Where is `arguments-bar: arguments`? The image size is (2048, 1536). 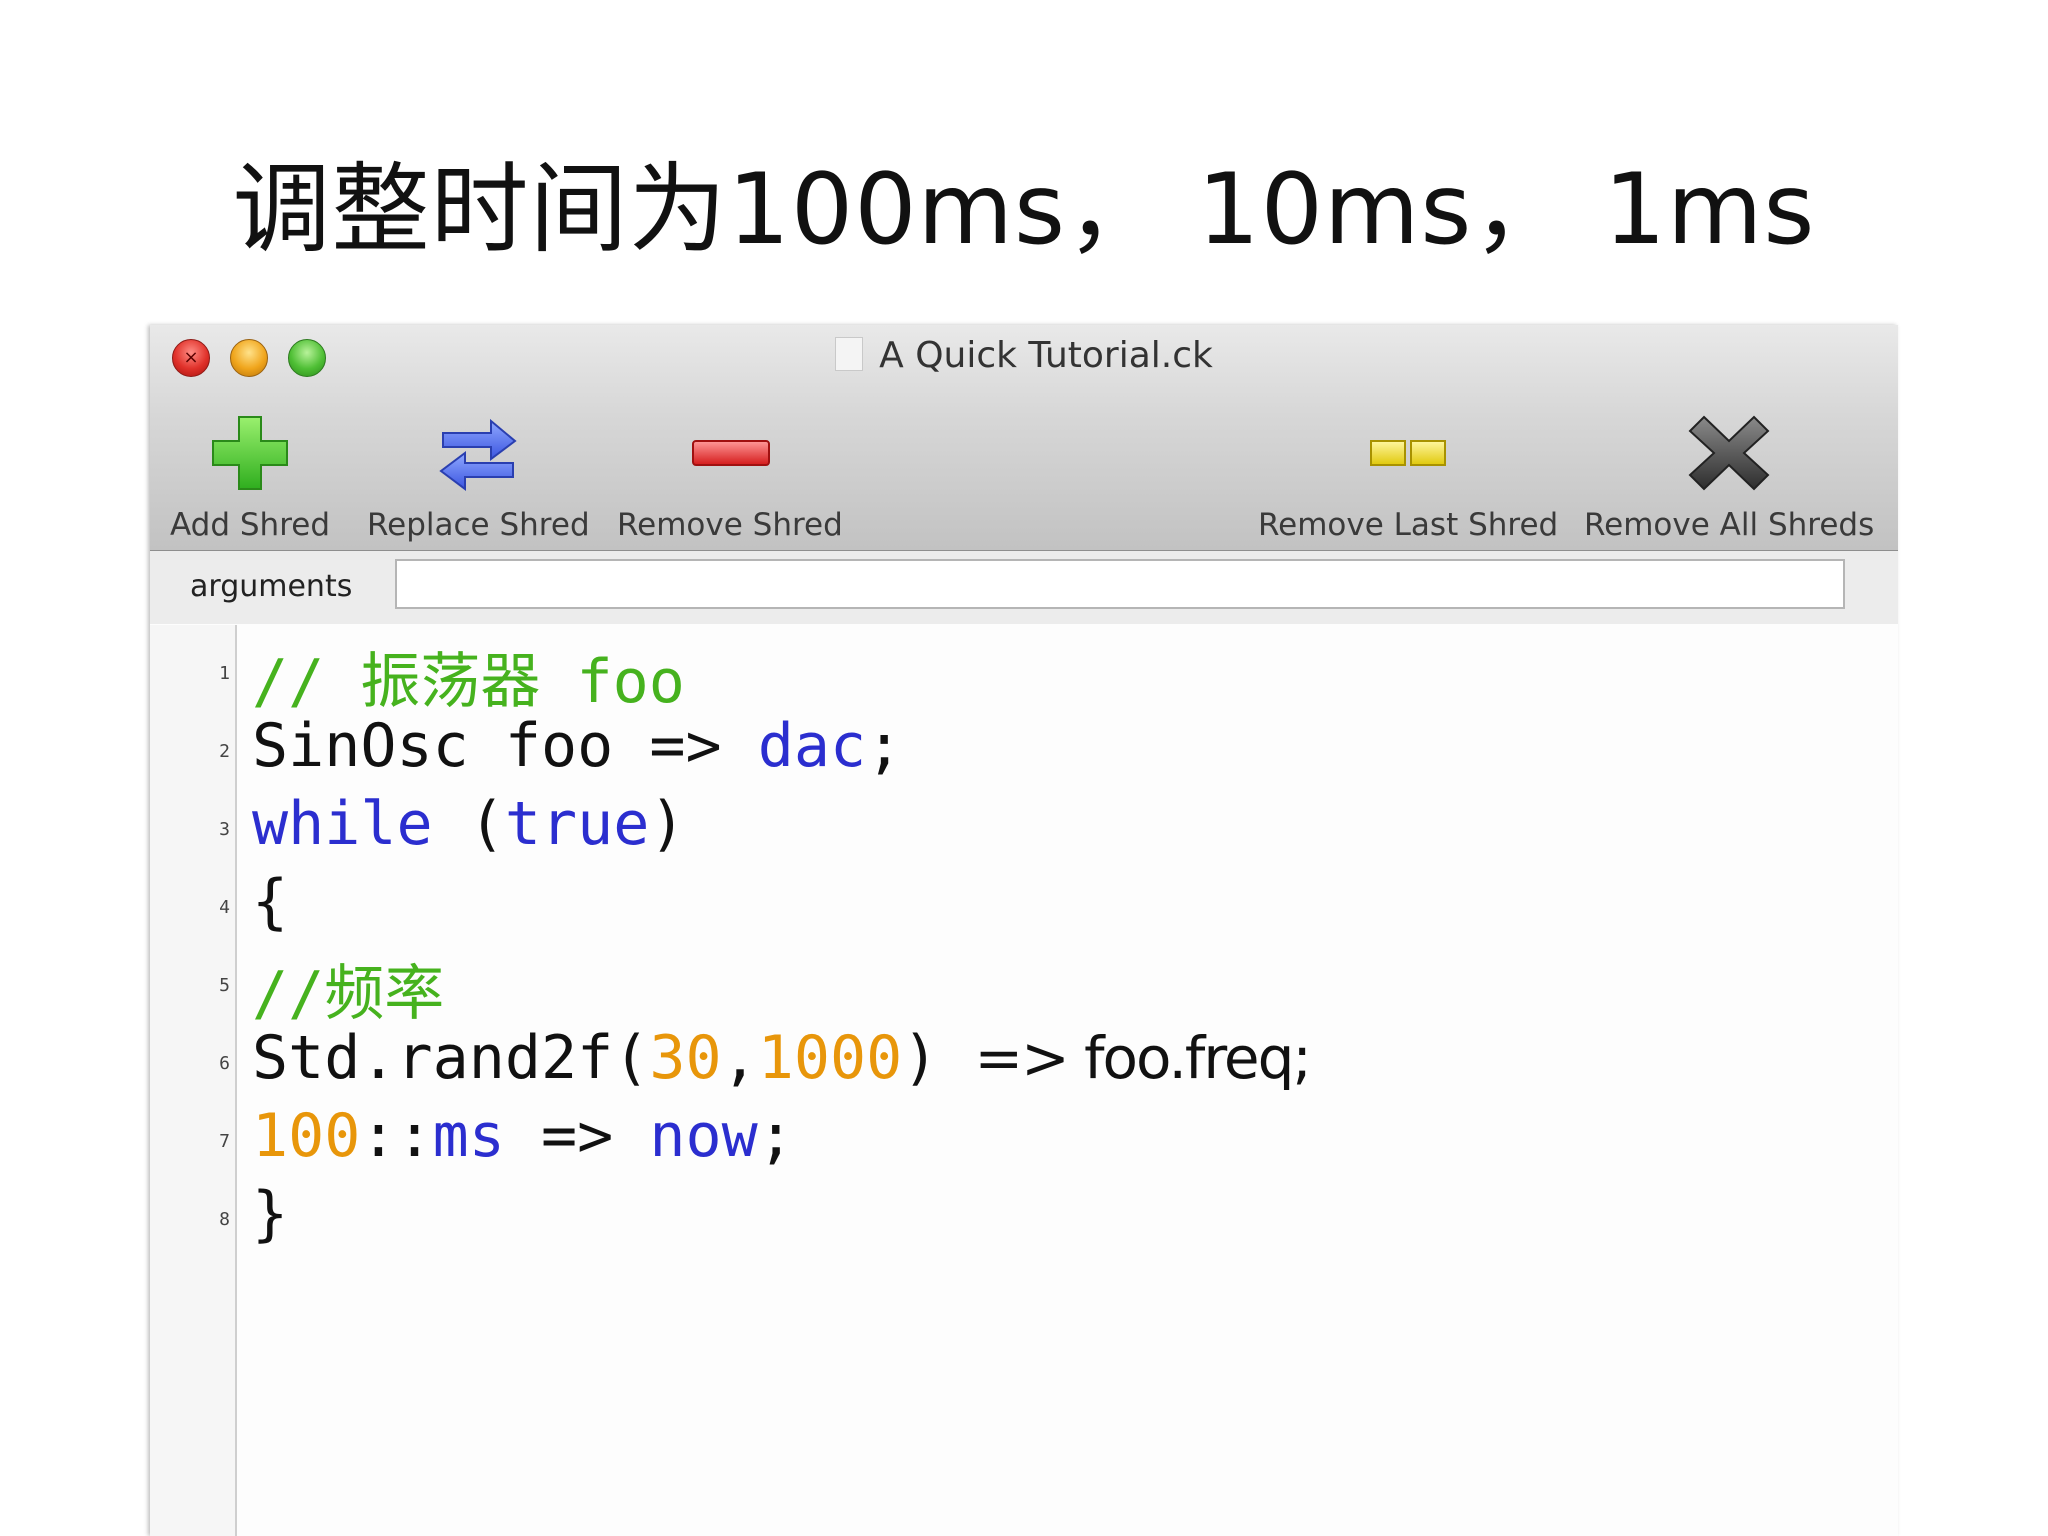 arguments-bar: arguments is located at coordinates (1024, 587).